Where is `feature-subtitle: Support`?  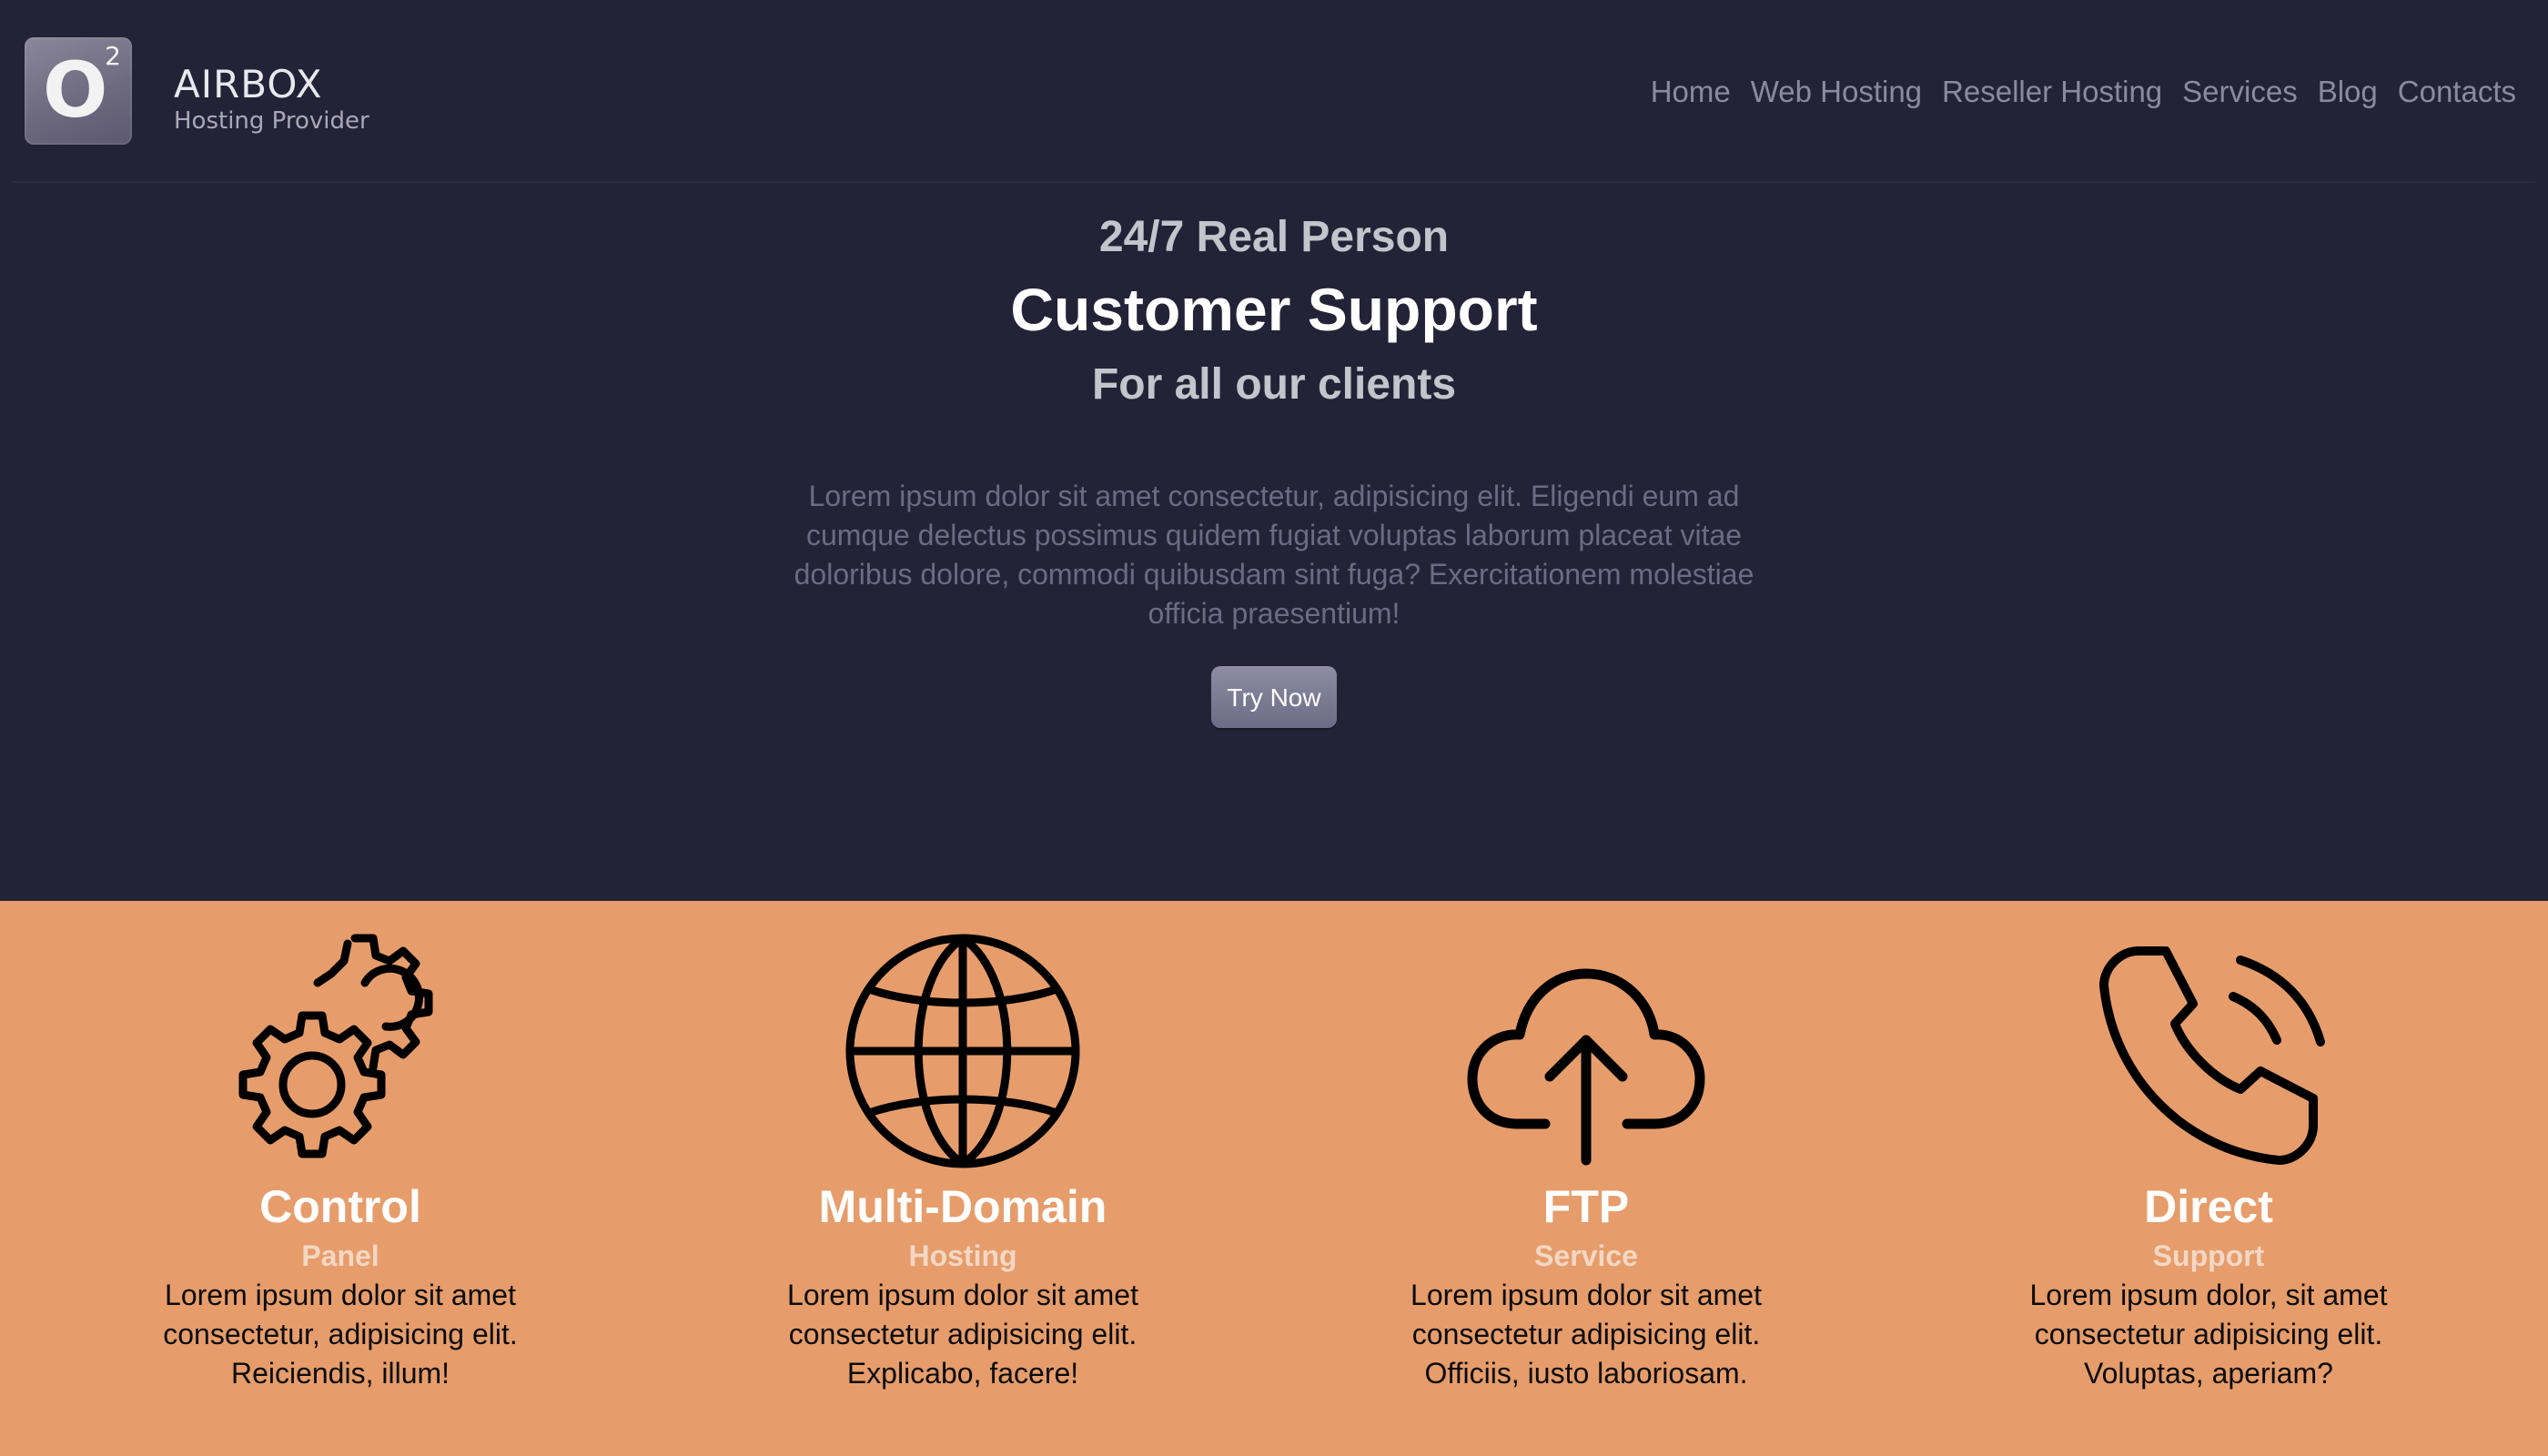 feature-subtitle: Support is located at coordinates (2209, 1255).